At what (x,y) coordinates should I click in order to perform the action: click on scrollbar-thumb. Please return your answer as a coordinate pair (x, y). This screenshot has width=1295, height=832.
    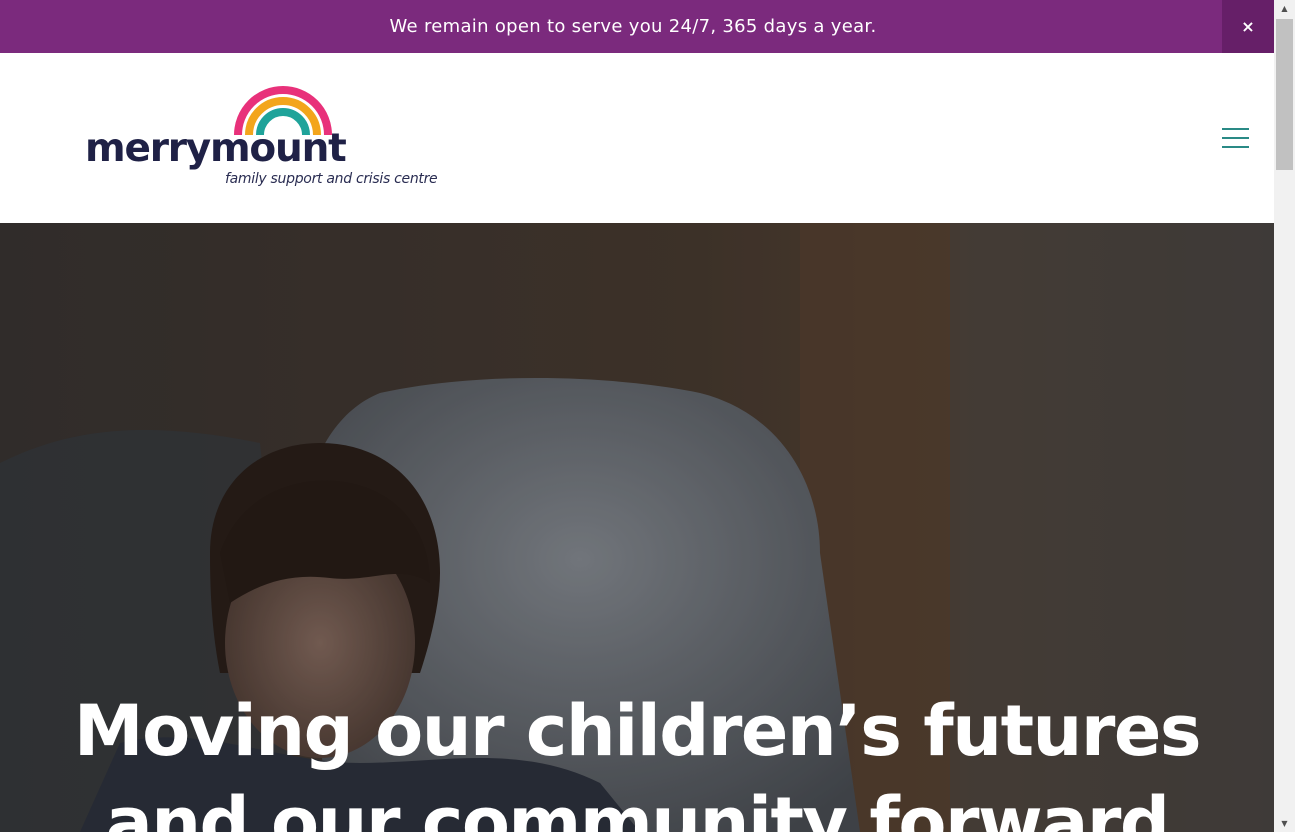
    Looking at the image, I should click on (1284, 94).